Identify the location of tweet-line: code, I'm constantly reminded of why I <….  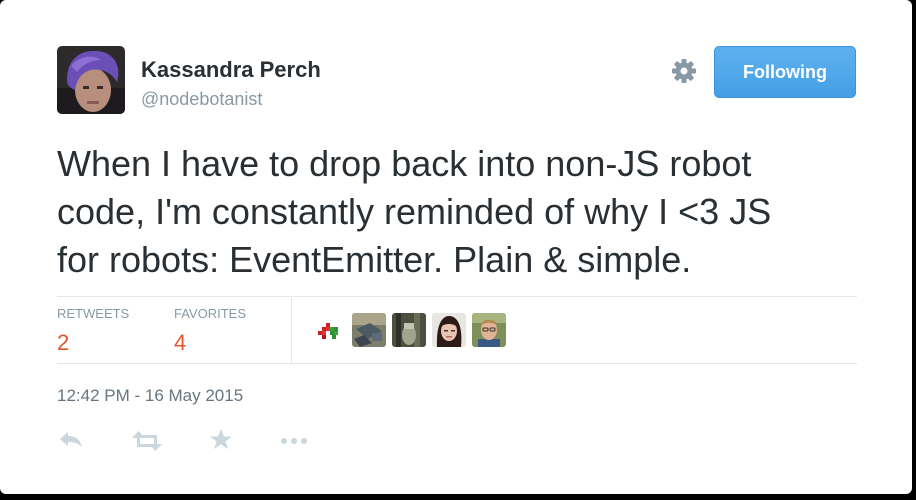
(414, 211).